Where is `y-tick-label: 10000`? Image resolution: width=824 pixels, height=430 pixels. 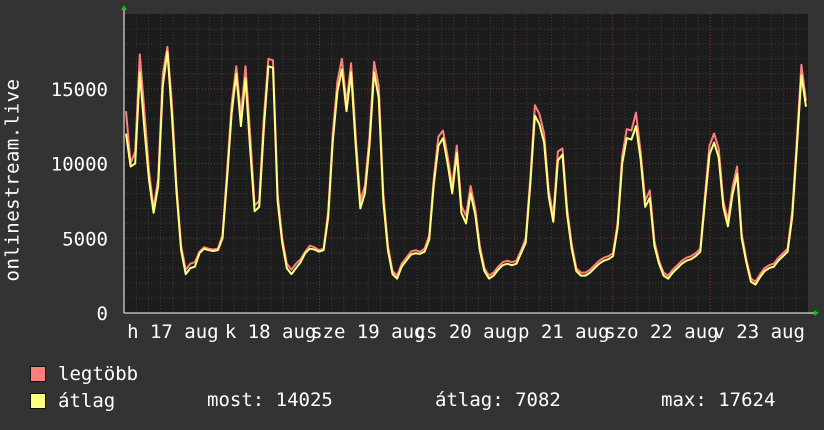 y-tick-label: 10000 is located at coordinates (79, 165).